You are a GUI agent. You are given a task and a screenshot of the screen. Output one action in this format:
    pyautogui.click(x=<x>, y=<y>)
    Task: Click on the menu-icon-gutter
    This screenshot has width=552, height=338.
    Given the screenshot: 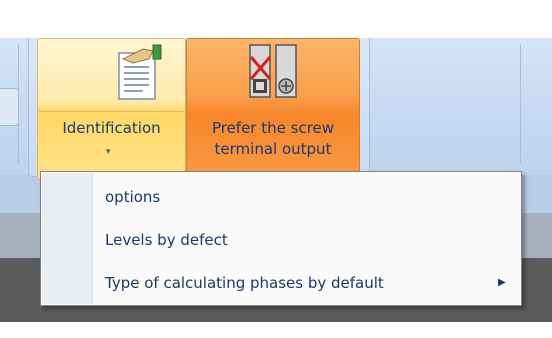 What is the action you would take?
    pyautogui.click(x=67, y=238)
    